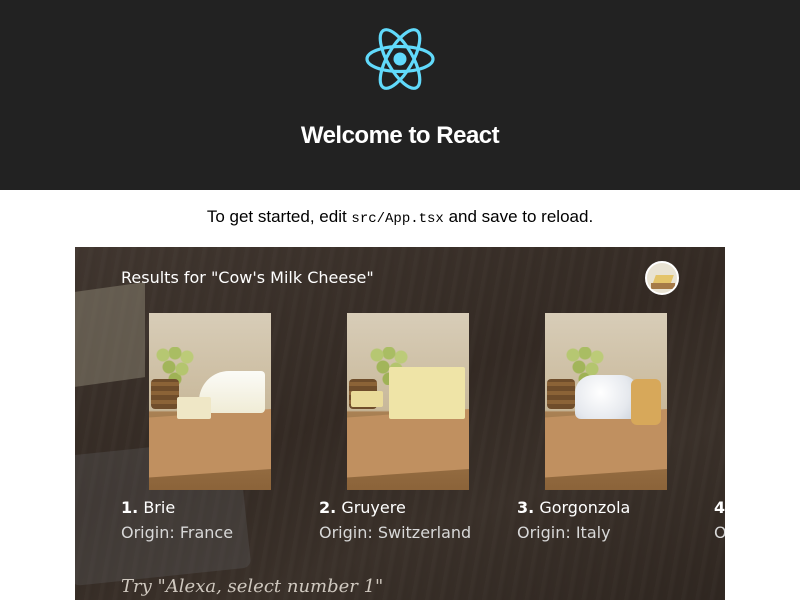 The width and height of the screenshot is (800, 600). I want to click on voice-hint: Try "Alexa, select number 1", so click(252, 586).